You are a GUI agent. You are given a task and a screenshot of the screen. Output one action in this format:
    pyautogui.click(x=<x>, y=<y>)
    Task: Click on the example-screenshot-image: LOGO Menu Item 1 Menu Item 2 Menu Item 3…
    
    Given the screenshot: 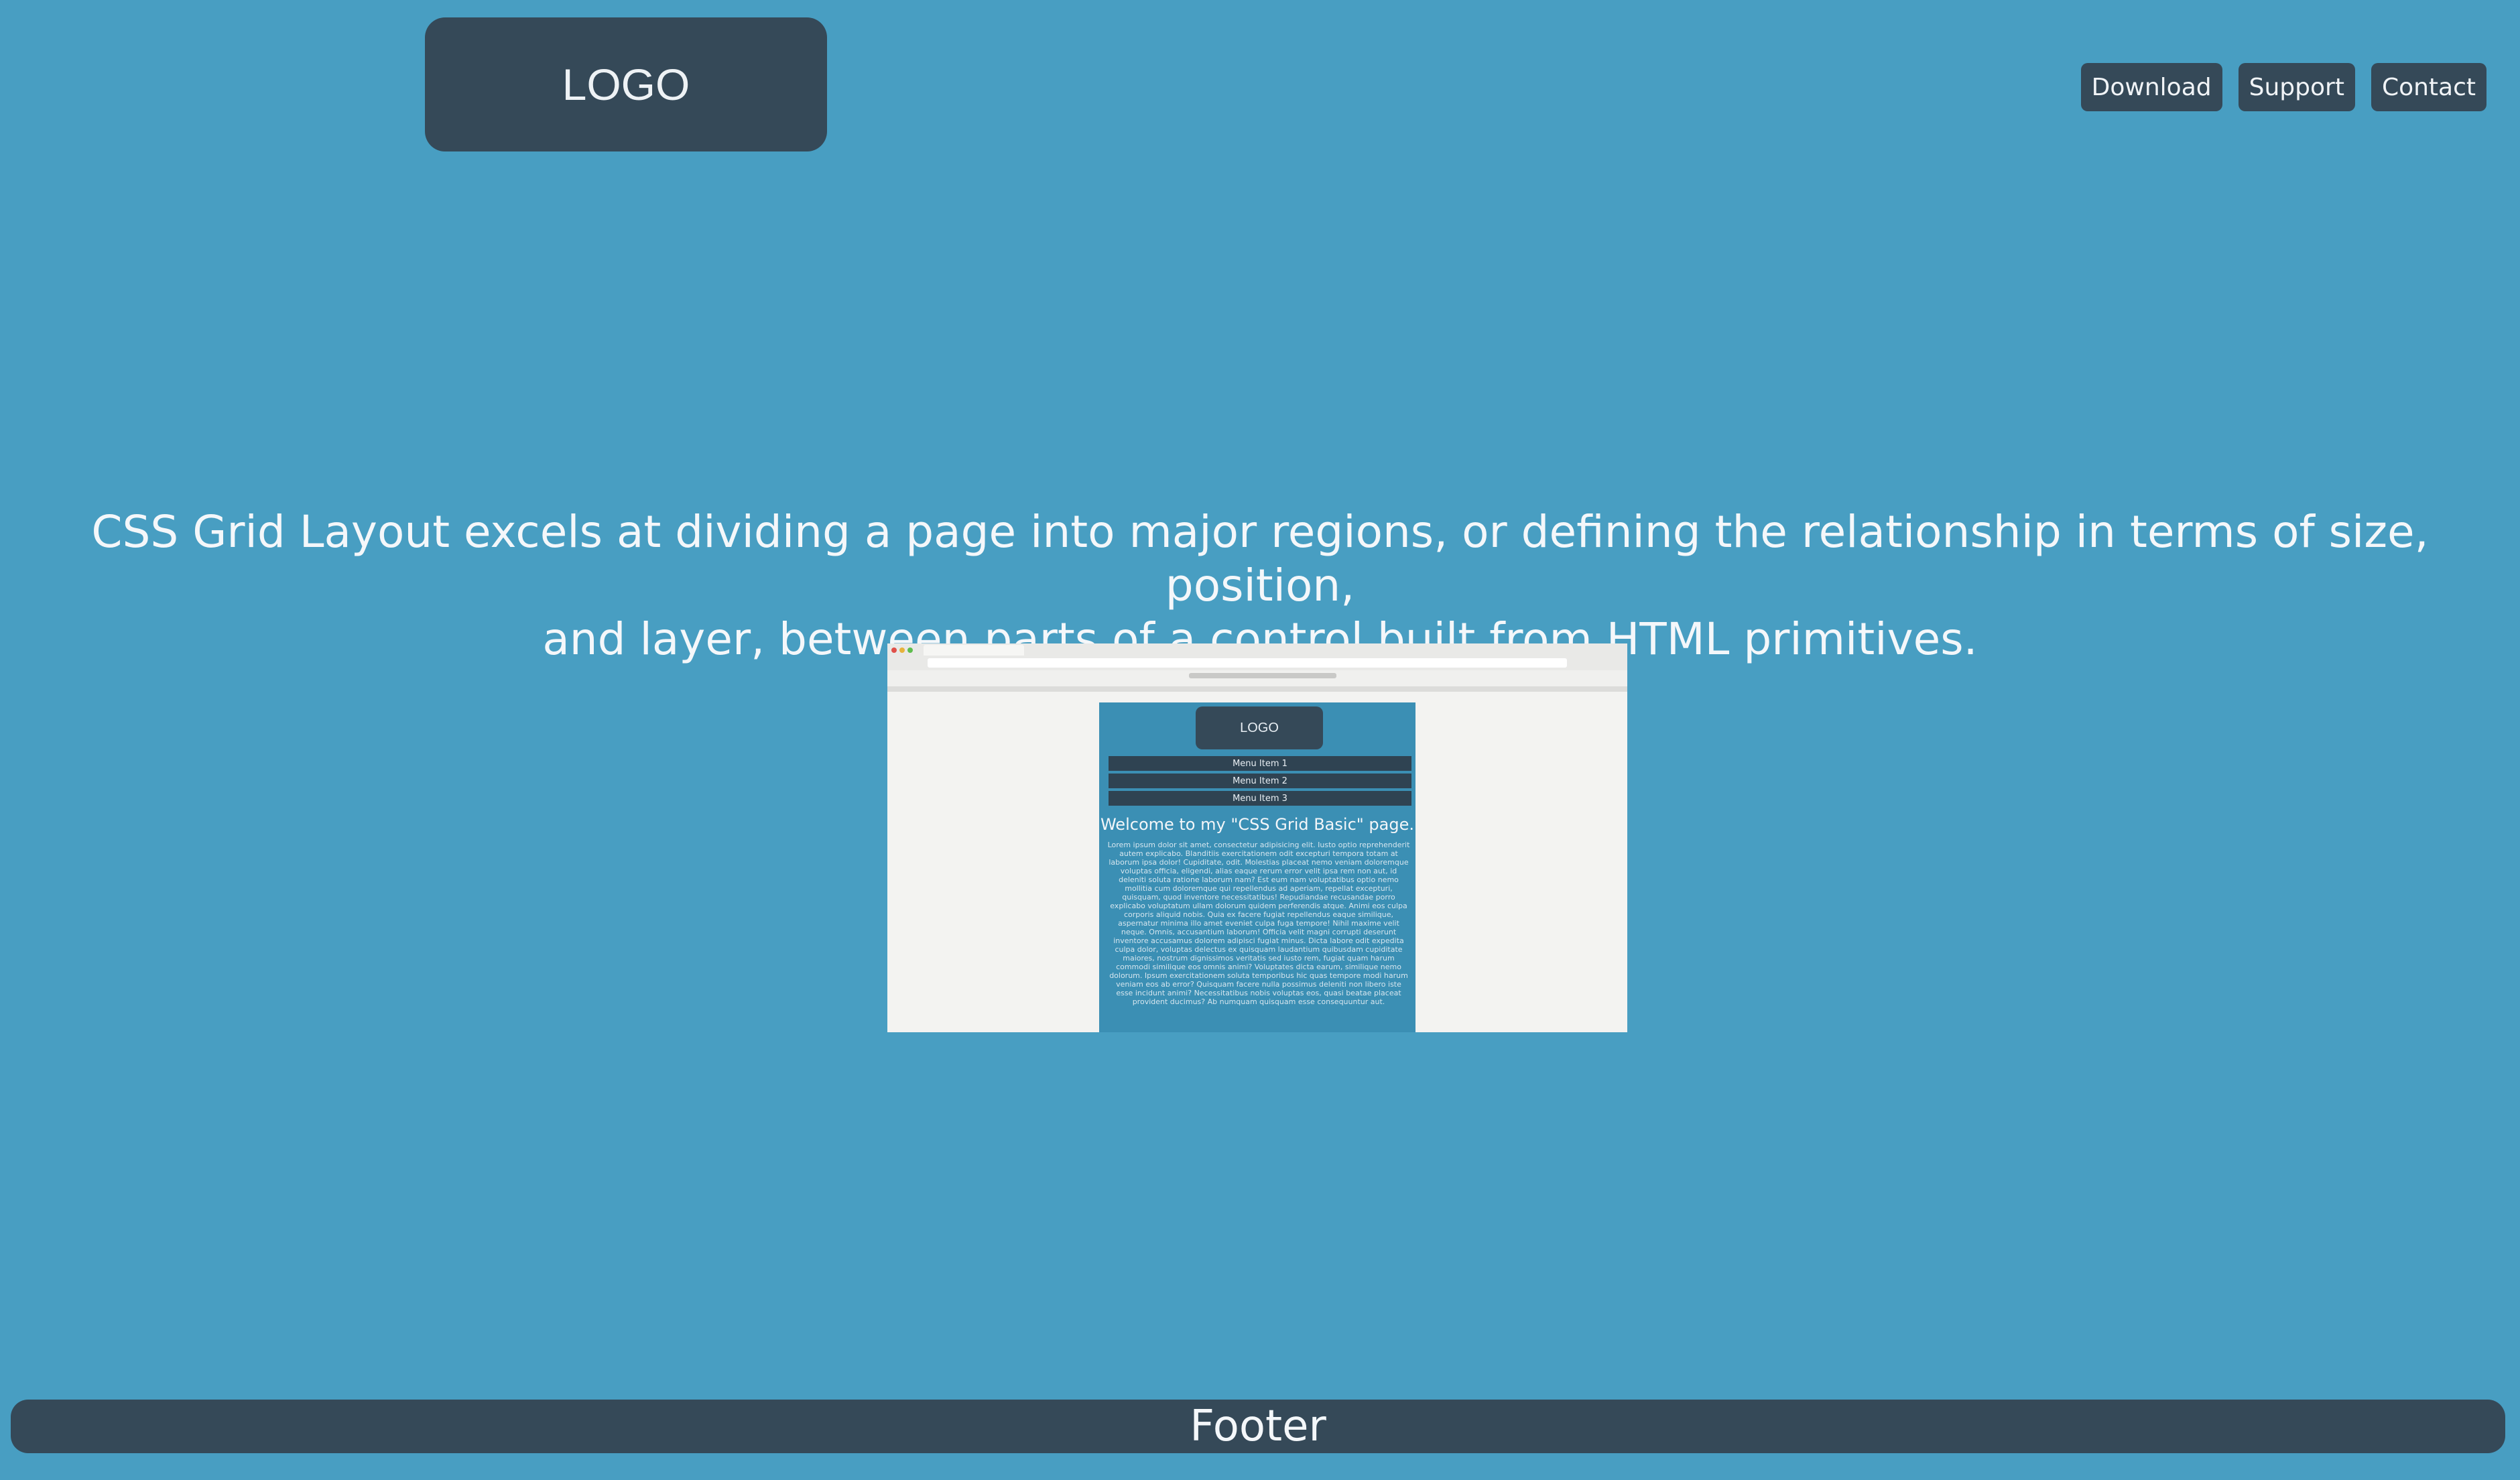 What is the action you would take?
    pyautogui.click(x=1257, y=838)
    